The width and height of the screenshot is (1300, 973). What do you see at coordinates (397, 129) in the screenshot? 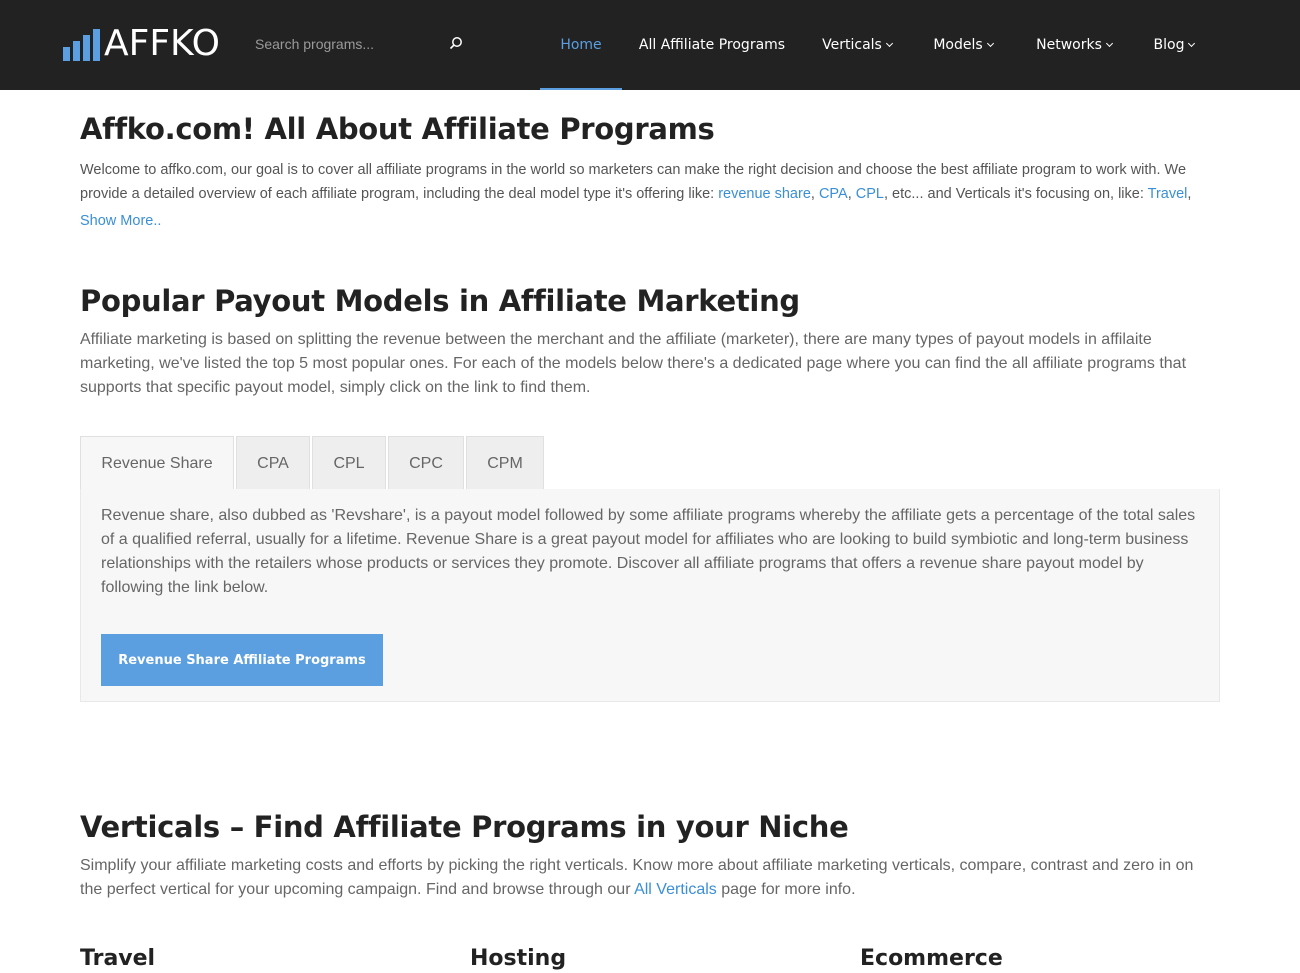
I see `page-title: Affko.com! All About Affiliate Programs` at bounding box center [397, 129].